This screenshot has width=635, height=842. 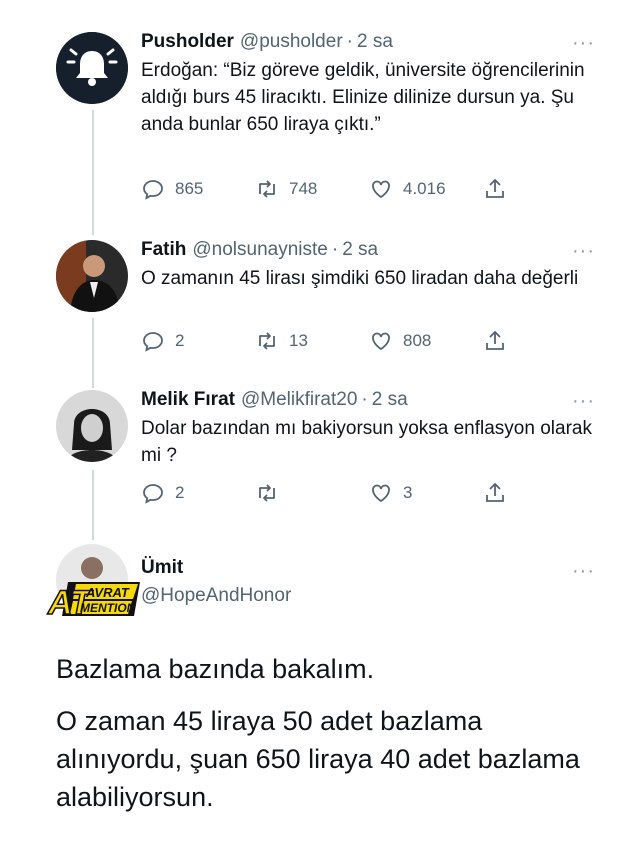 I want to click on author-name: Melik Fırat, so click(x=188, y=400).